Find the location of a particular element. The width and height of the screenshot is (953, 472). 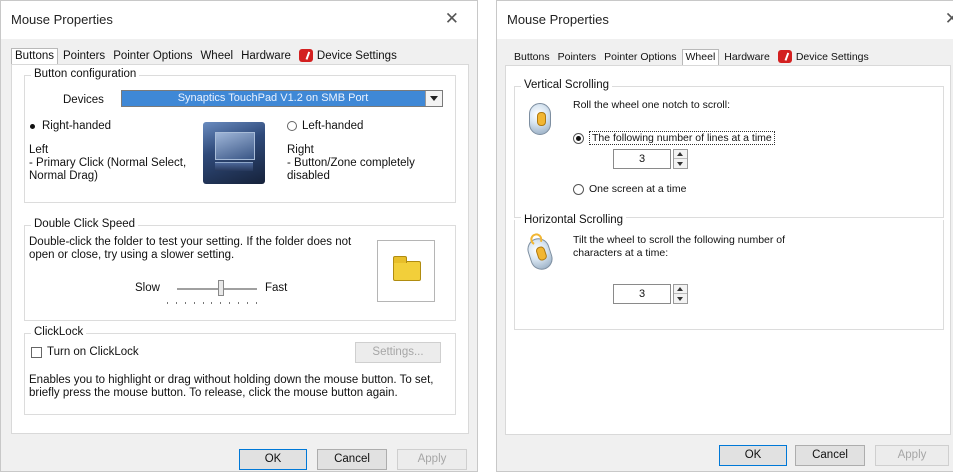

lines-at-a-time-radio: The following number of lines at a time is located at coordinates (674, 138).